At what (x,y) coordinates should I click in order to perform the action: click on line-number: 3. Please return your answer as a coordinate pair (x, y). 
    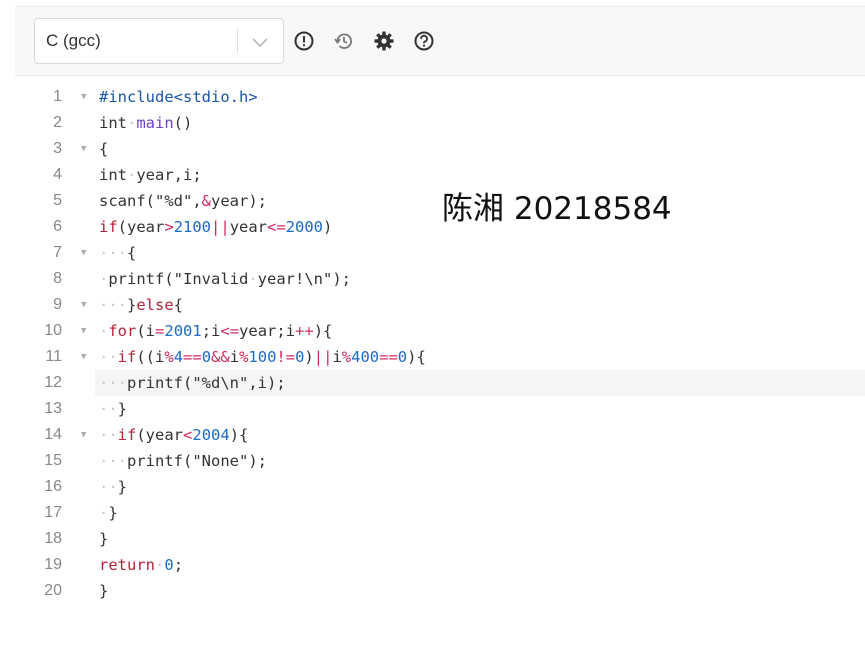
    Looking at the image, I should click on (57, 148).